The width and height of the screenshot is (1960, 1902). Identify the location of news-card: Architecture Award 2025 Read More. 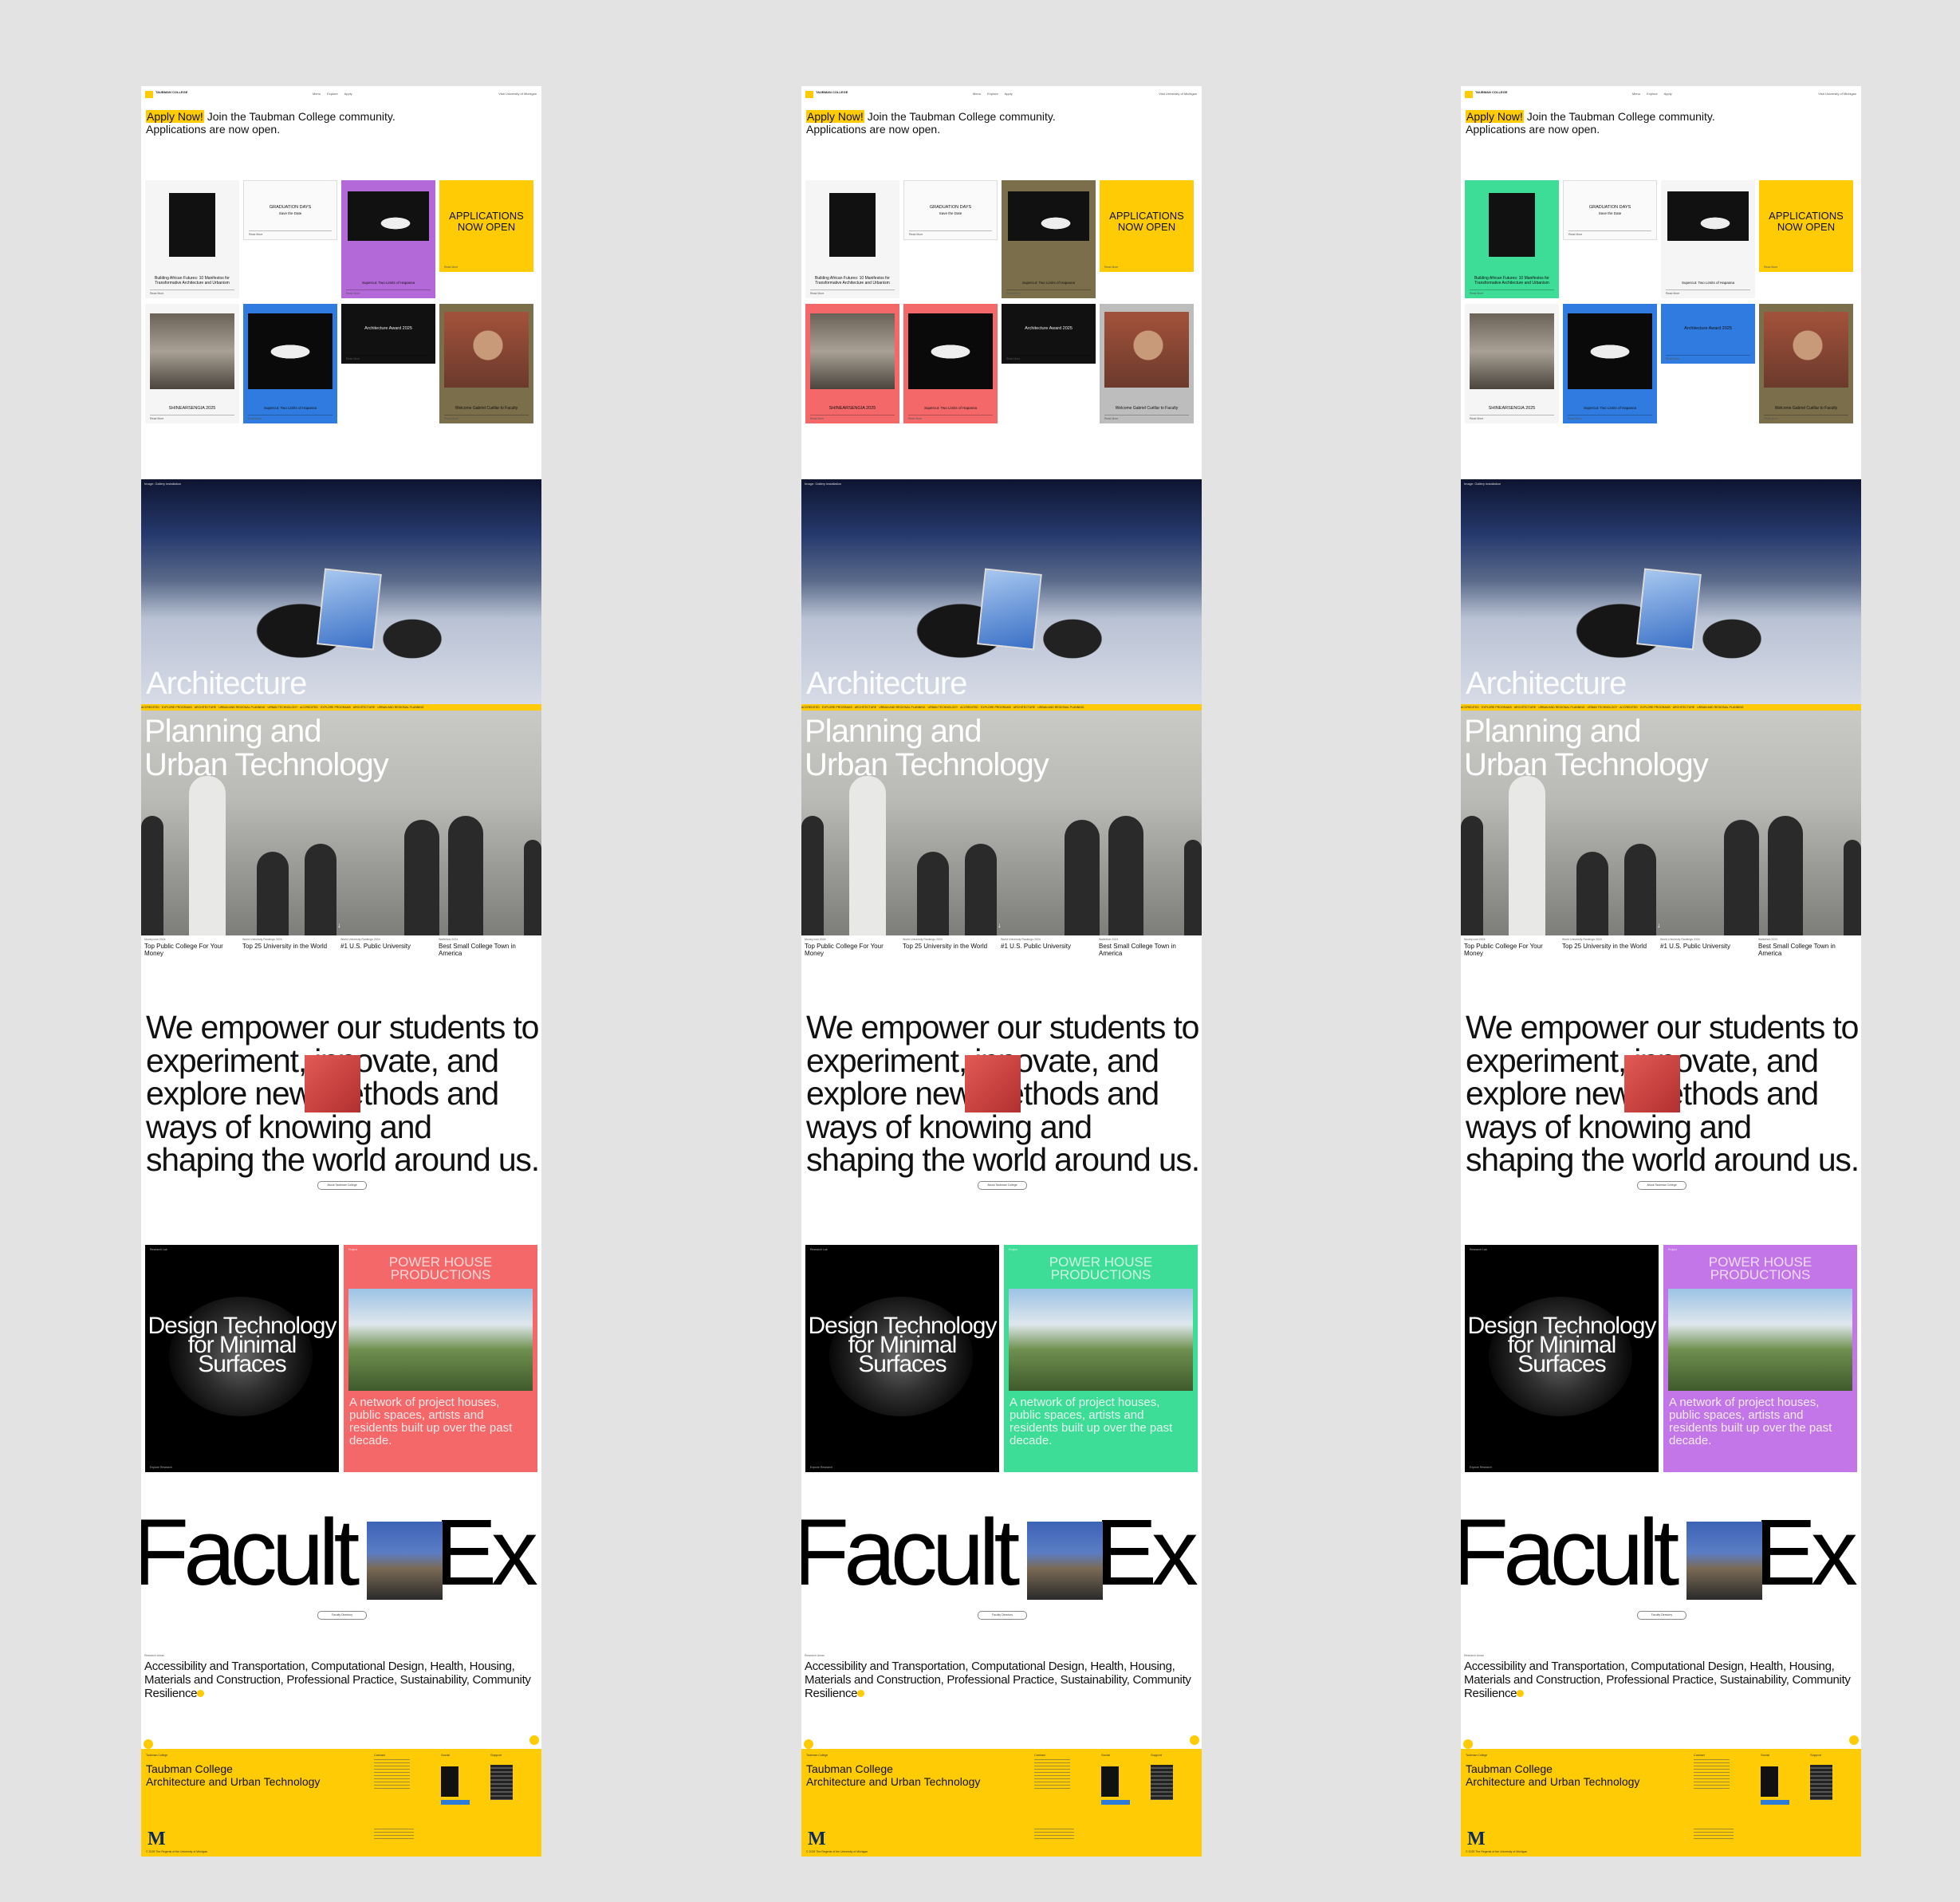
(388, 334).